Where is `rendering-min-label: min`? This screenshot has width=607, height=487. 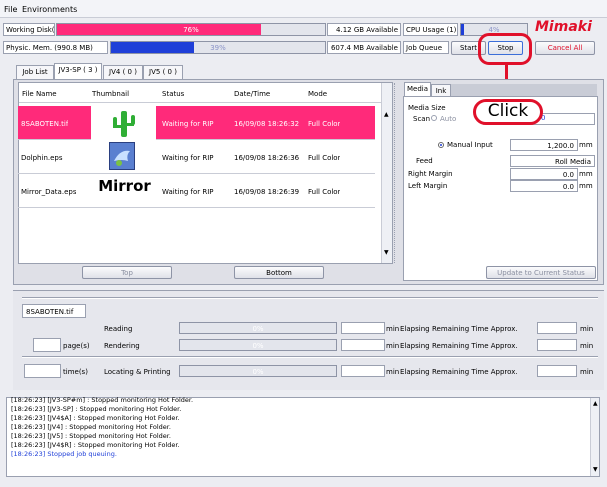
rendering-min-label: min is located at coordinates (393, 346).